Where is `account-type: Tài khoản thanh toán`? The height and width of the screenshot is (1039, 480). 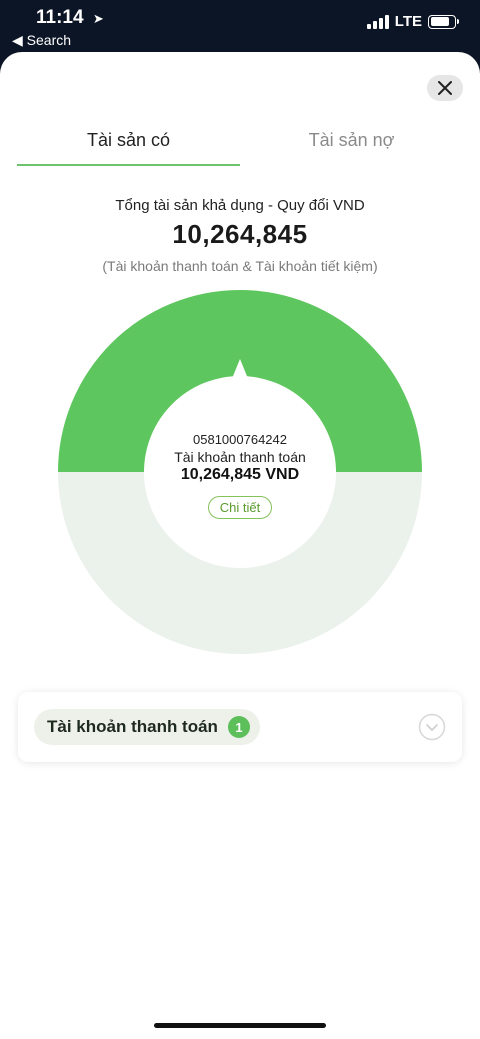
account-type: Tài khoản thanh toán is located at coordinates (240, 457).